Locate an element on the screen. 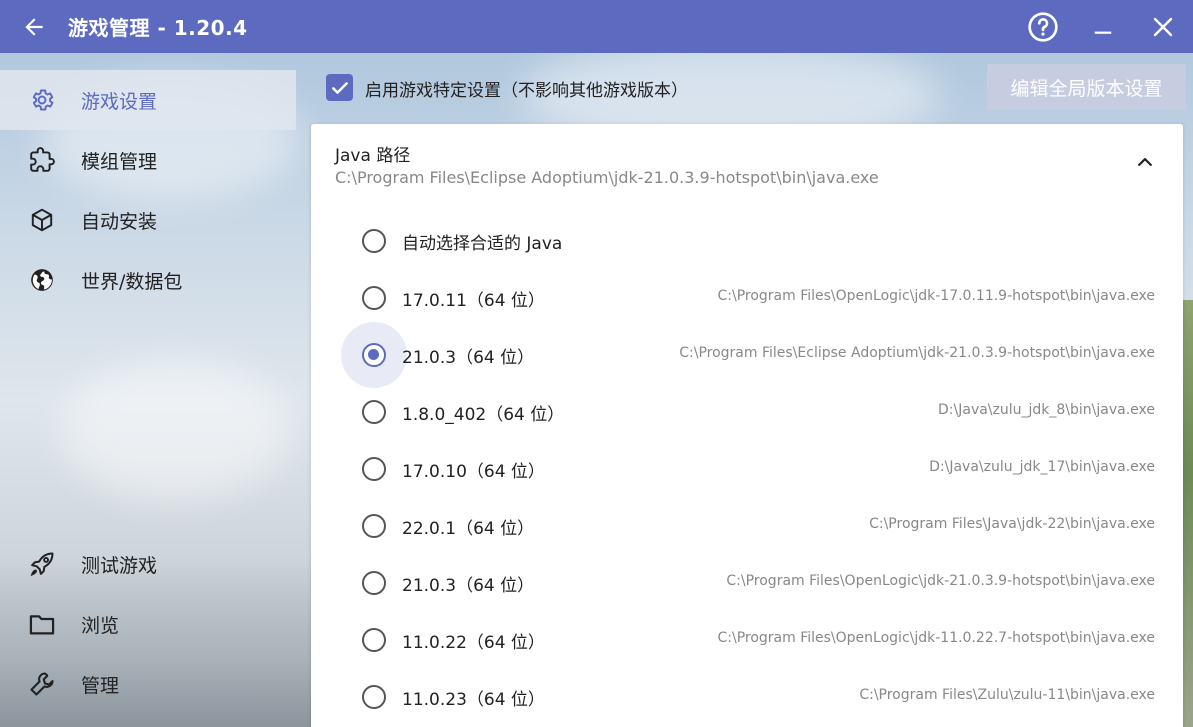 Image resolution: width=1193 pixels, height=727 pixels. sidebar-item-label: 管理 is located at coordinates (100, 685).